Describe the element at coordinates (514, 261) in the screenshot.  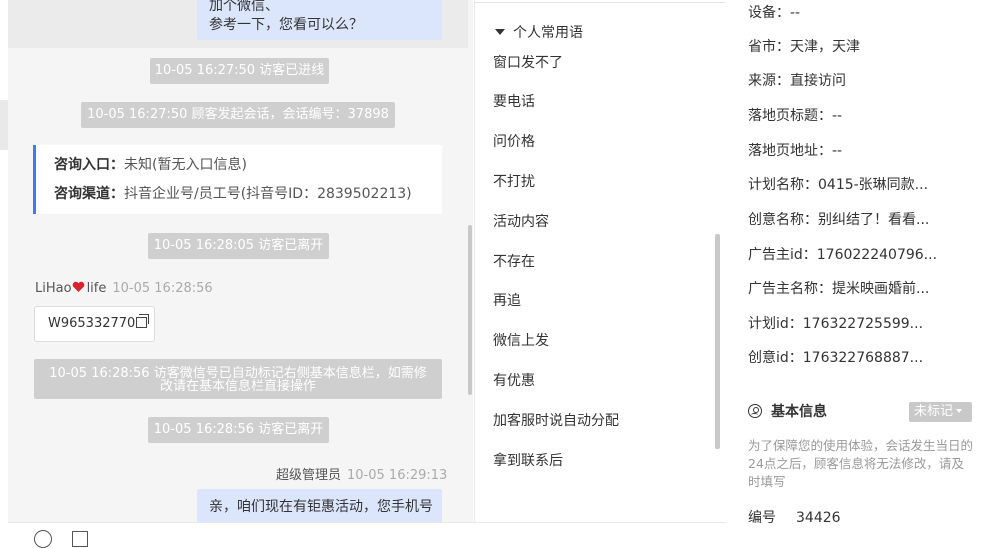
I see `phrase-item: 不存在` at that location.